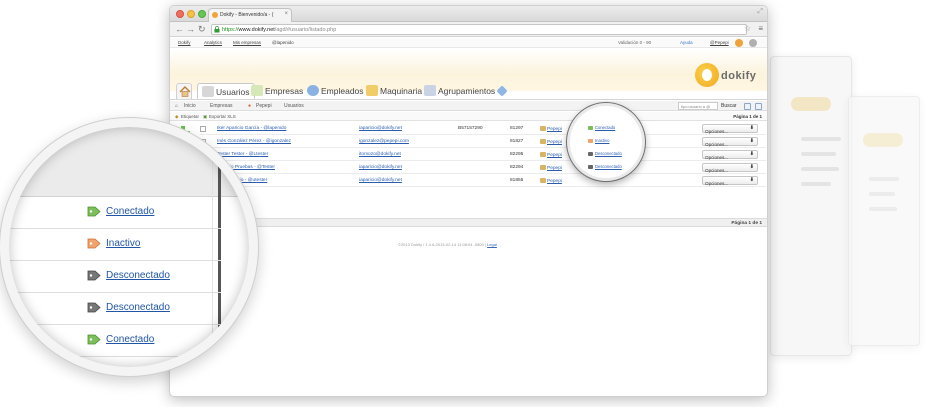  What do you see at coordinates (380, 154) in the screenshot?
I see `user-email-link: itomozo@dokify.net` at bounding box center [380, 154].